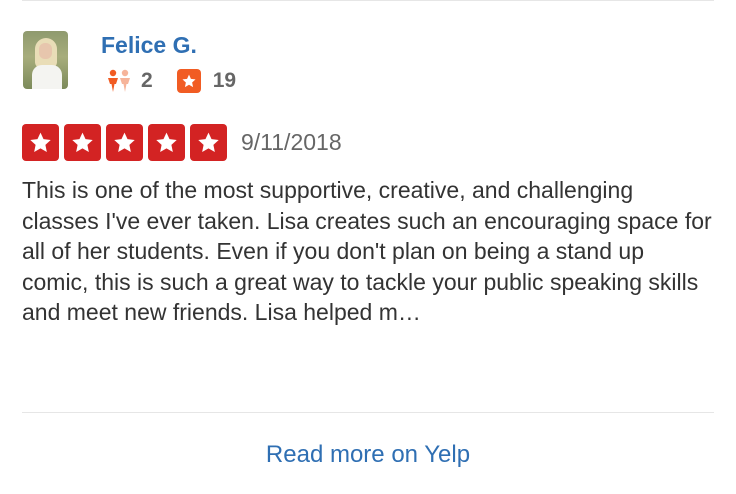  I want to click on bottom-divider, so click(368, 412).